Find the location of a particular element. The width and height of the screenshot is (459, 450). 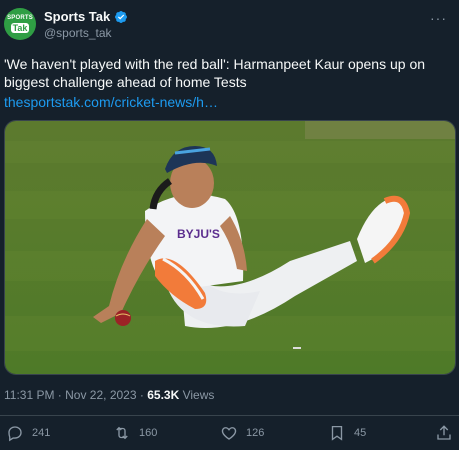

like-count: 126 is located at coordinates (255, 433).